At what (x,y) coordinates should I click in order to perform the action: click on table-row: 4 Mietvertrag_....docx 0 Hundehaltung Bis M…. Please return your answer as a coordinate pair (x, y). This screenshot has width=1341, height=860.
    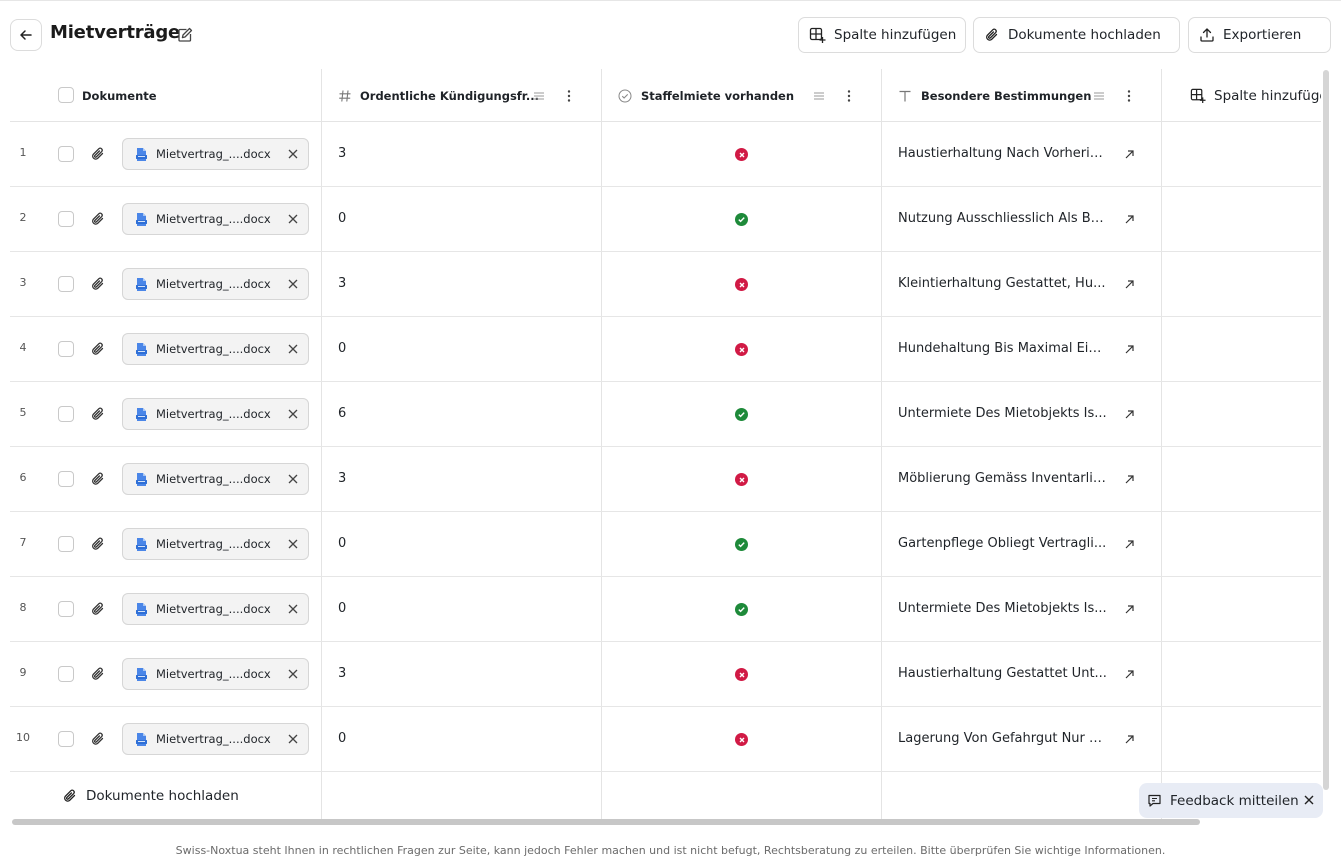
    Looking at the image, I should click on (665, 349).